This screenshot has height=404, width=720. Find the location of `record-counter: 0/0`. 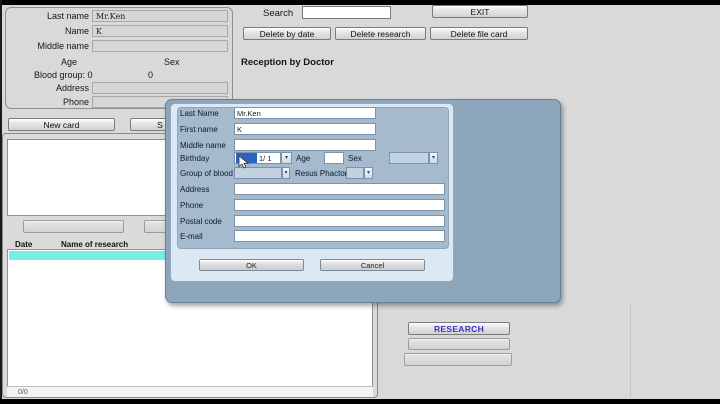

record-counter: 0/0 is located at coordinates (23, 392).